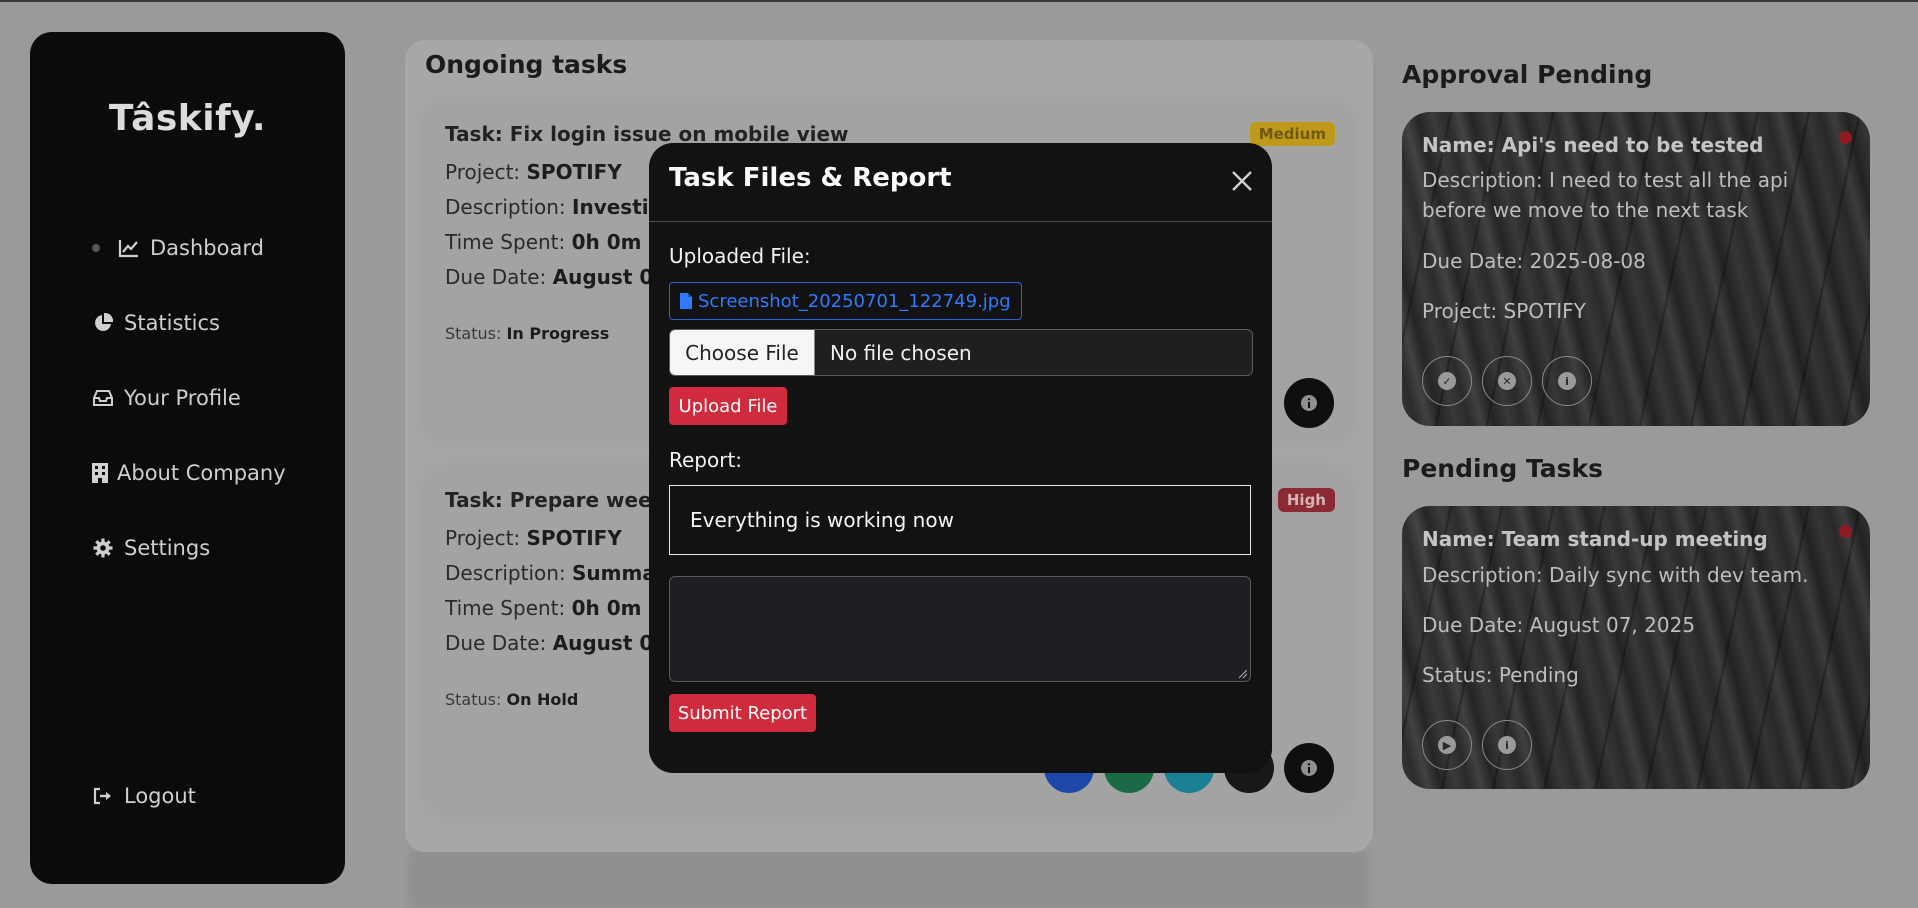 The image size is (1918, 908). I want to click on pending-tasks-title: Pending Tasks, so click(1503, 468).